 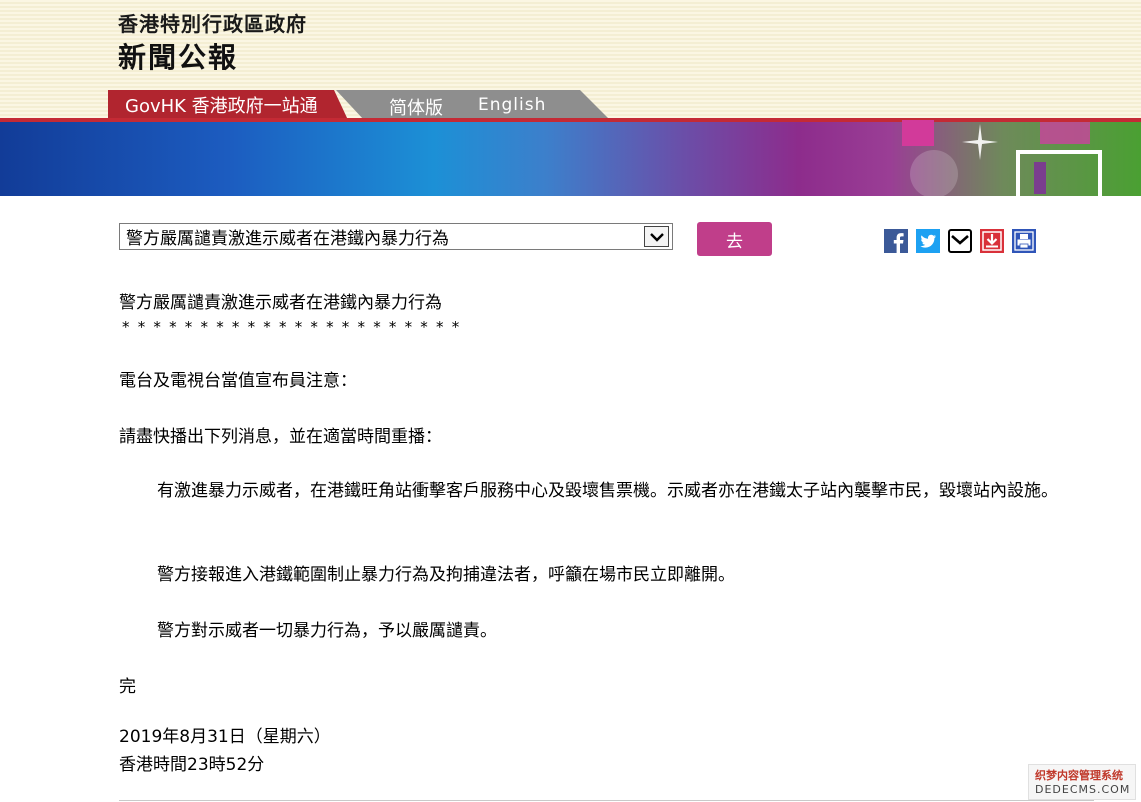 I want to click on govhk-link: GovHK 香港政府一站通, so click(x=228, y=105).